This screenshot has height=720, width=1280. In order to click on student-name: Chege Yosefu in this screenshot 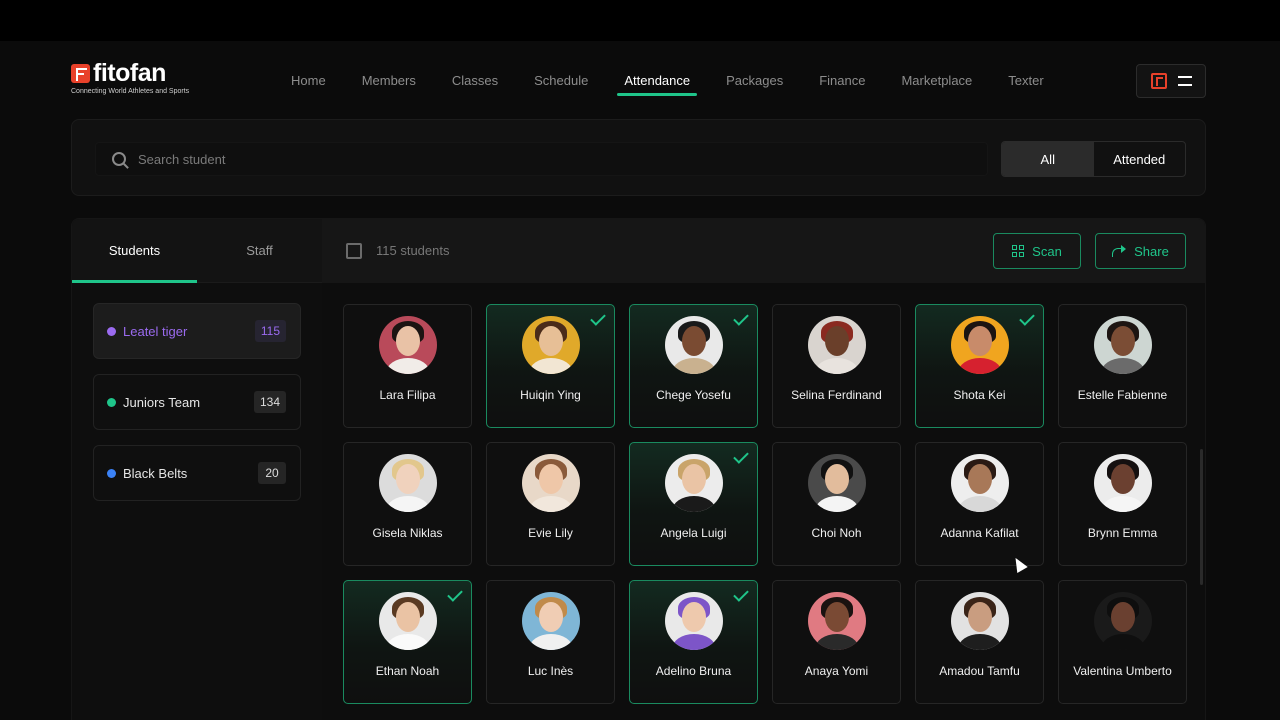, I will do `click(693, 395)`.